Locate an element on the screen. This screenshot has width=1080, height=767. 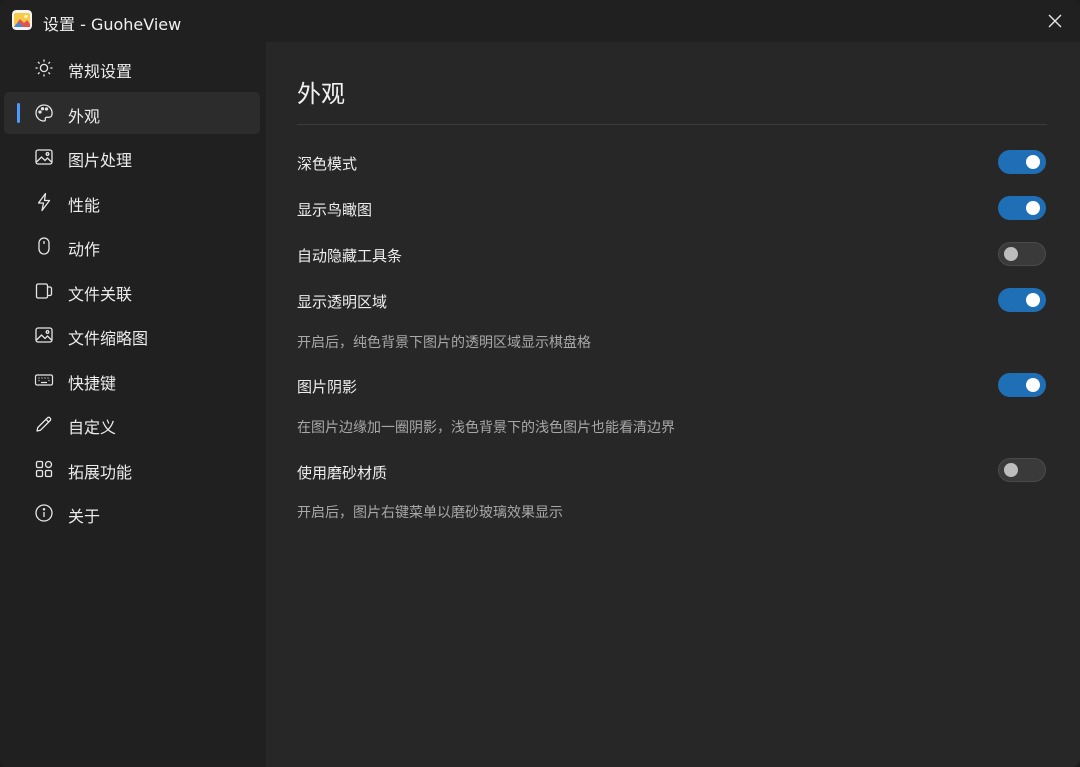
sidebar-item-label: 关于 is located at coordinates (84, 516).